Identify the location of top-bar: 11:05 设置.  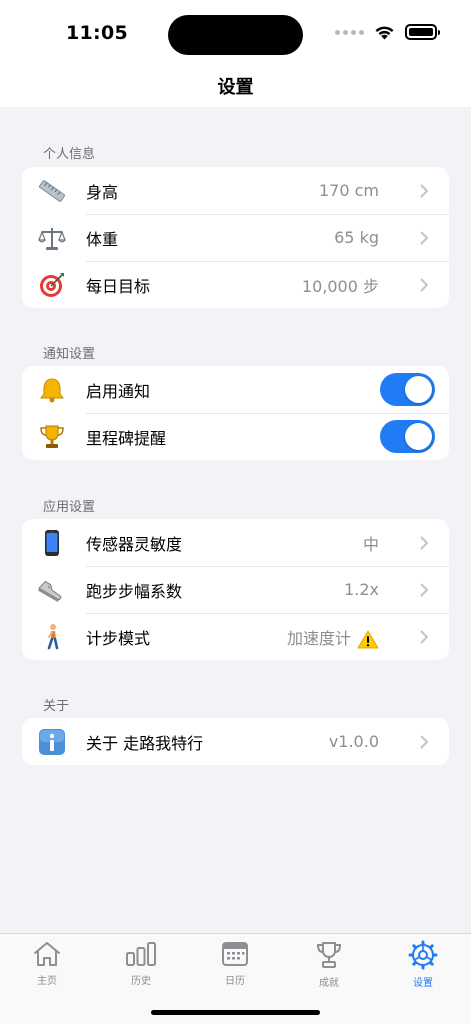
(235, 53).